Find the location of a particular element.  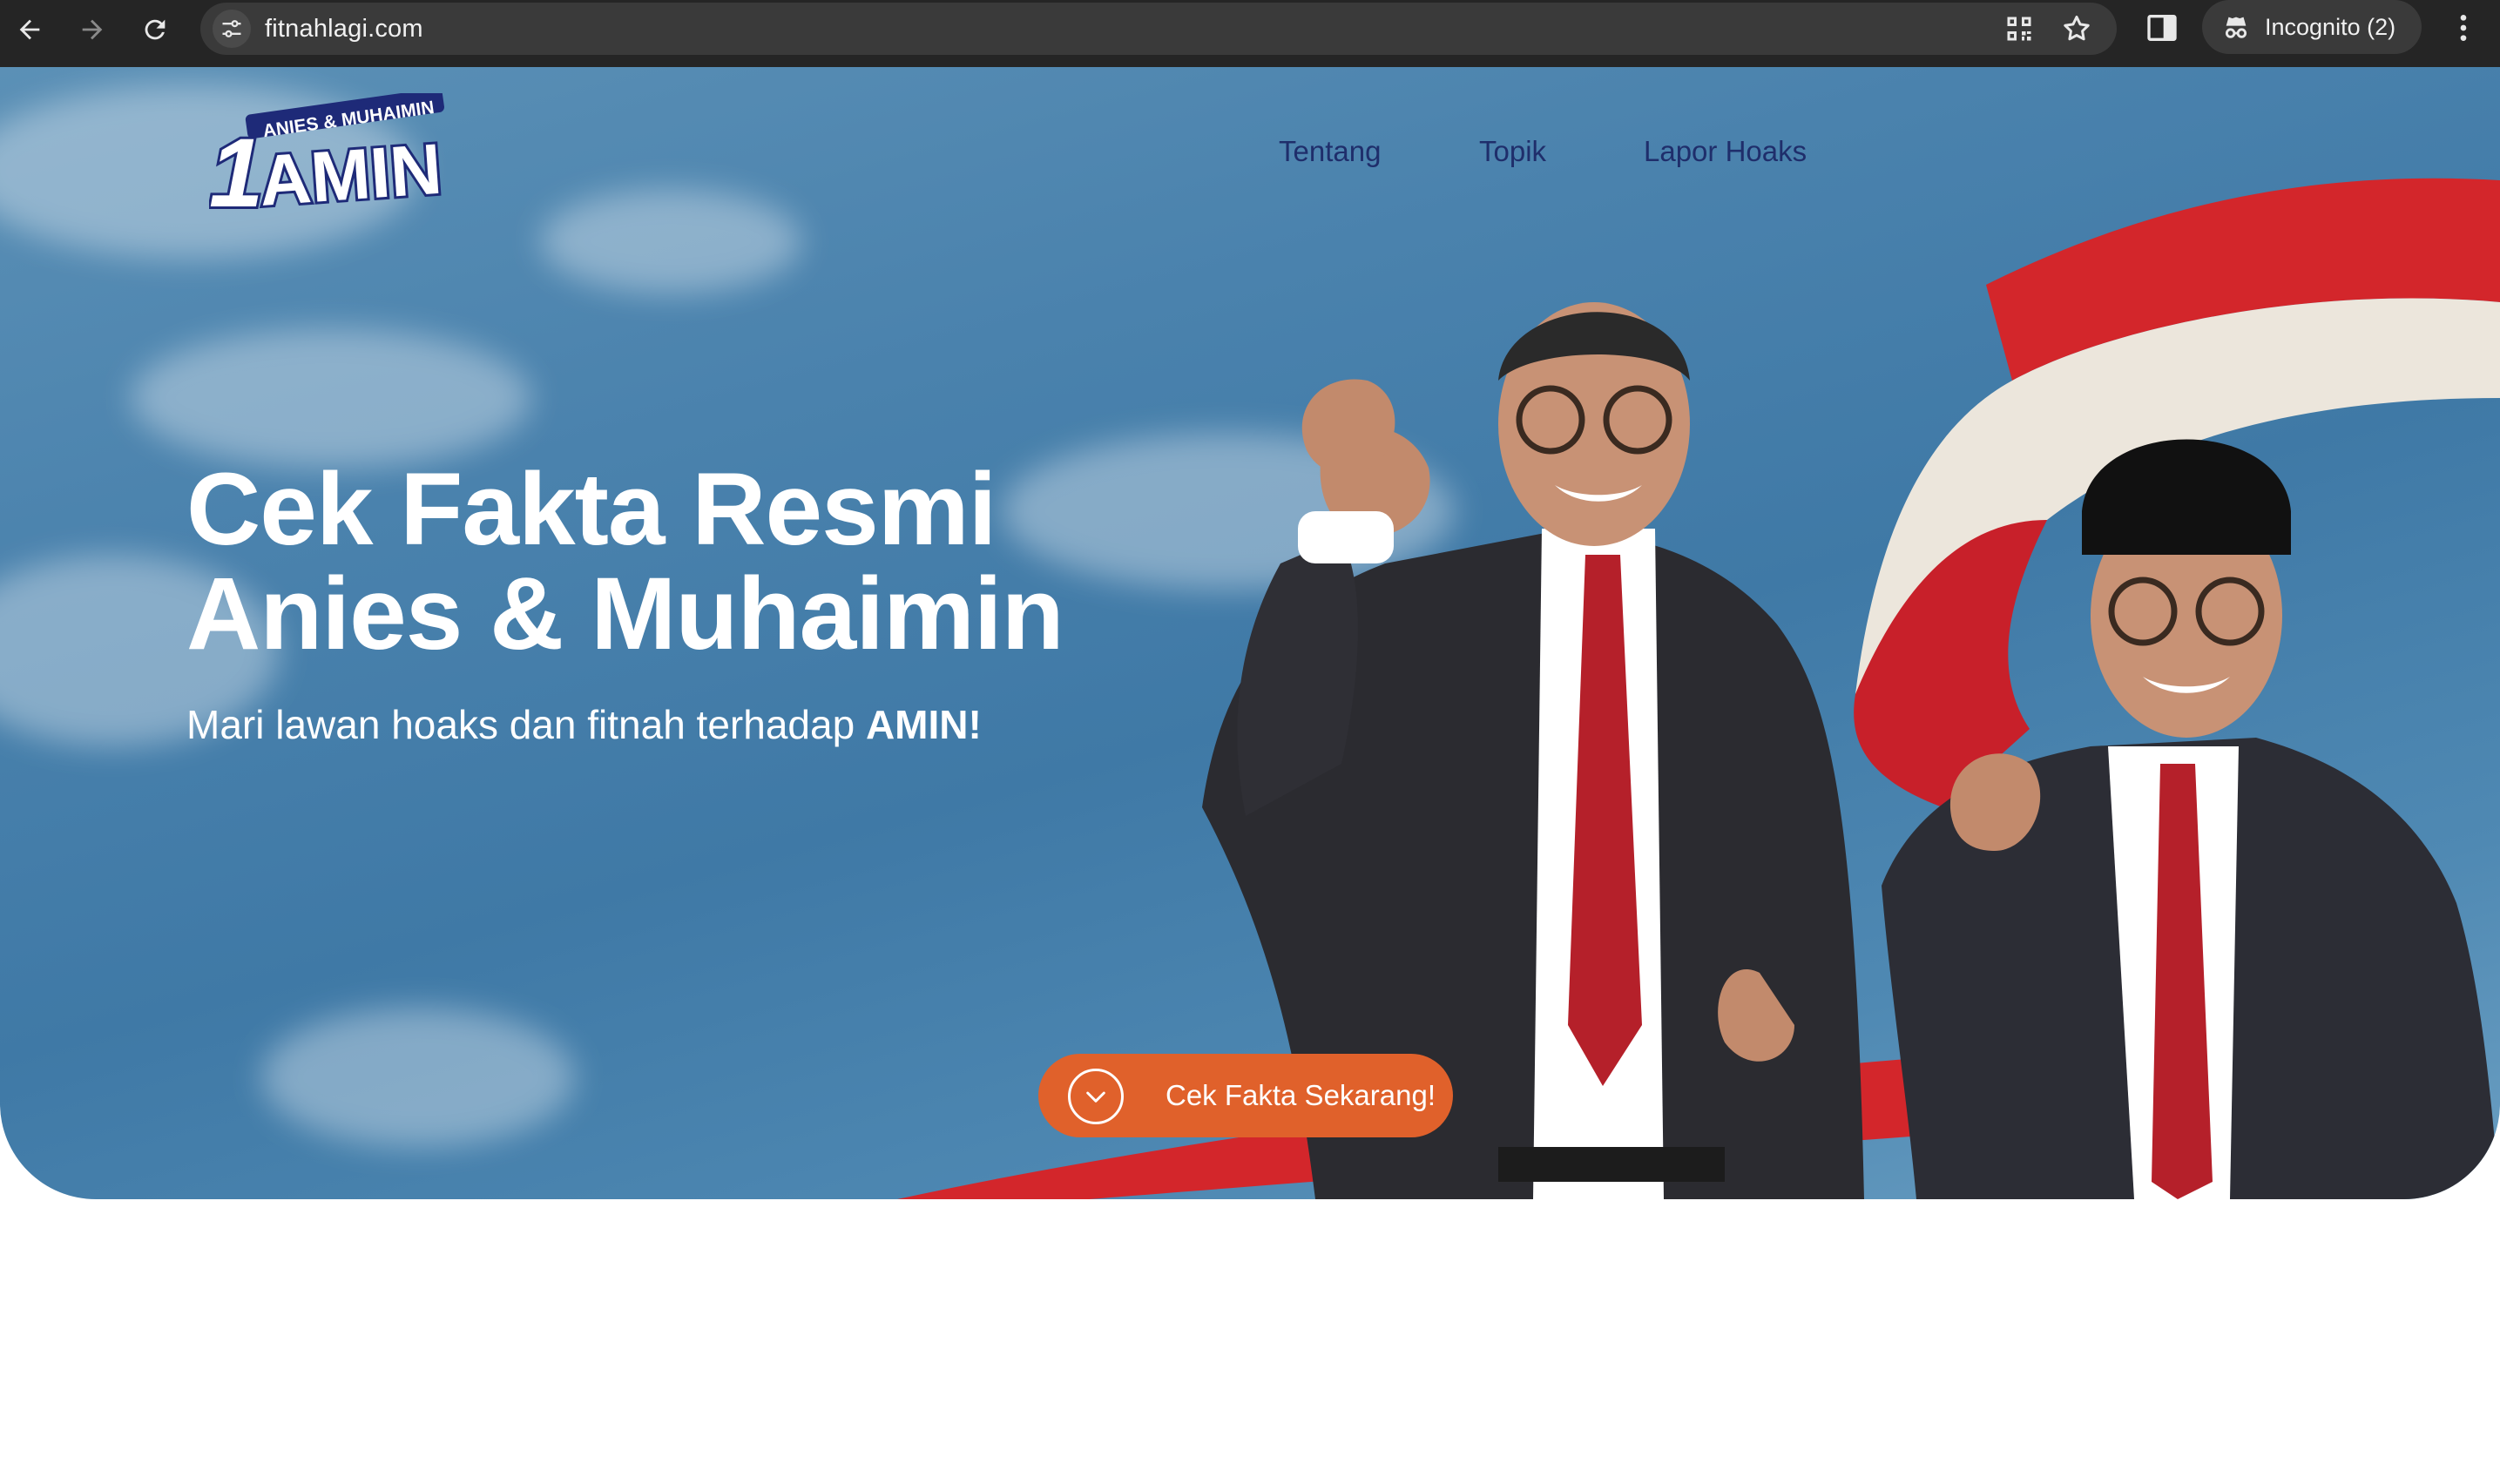

back-button is located at coordinates (29, 30).